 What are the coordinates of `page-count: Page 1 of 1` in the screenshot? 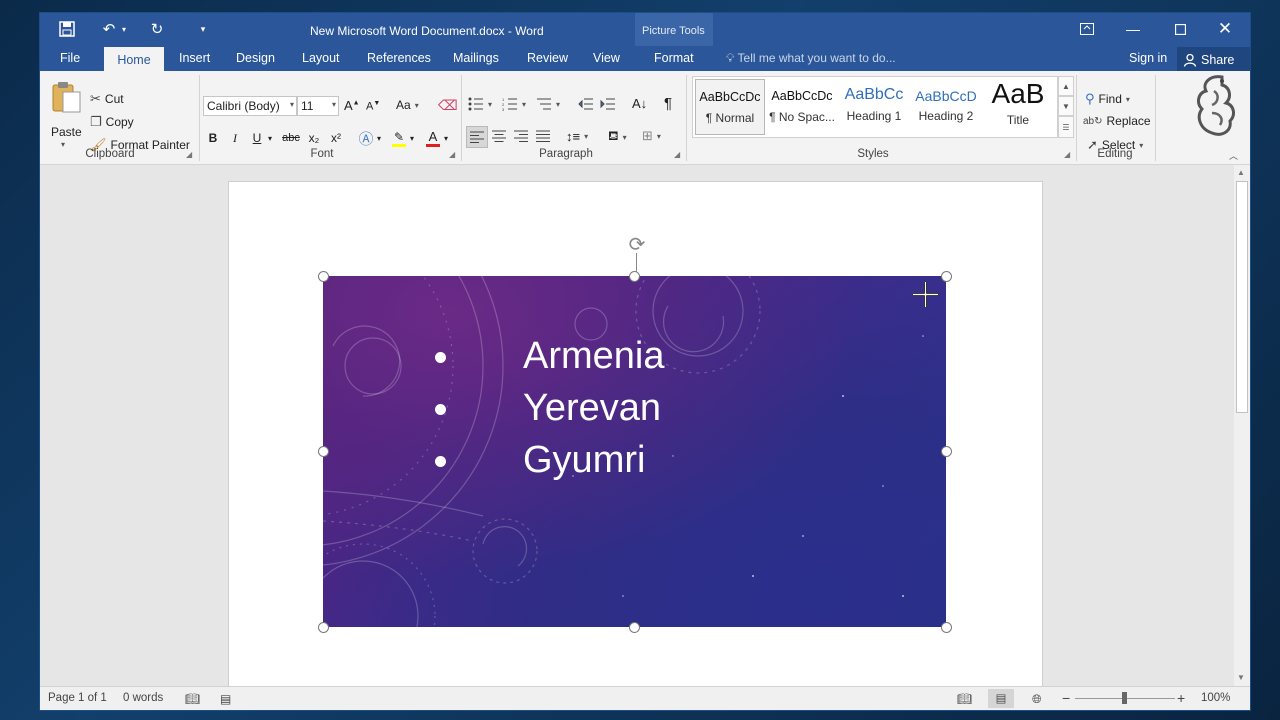 It's located at (77, 698).